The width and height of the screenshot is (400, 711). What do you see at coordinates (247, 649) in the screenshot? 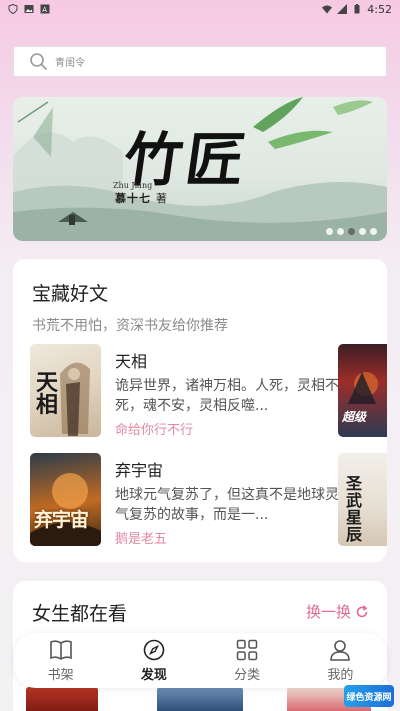
I see `grid-icon` at bounding box center [247, 649].